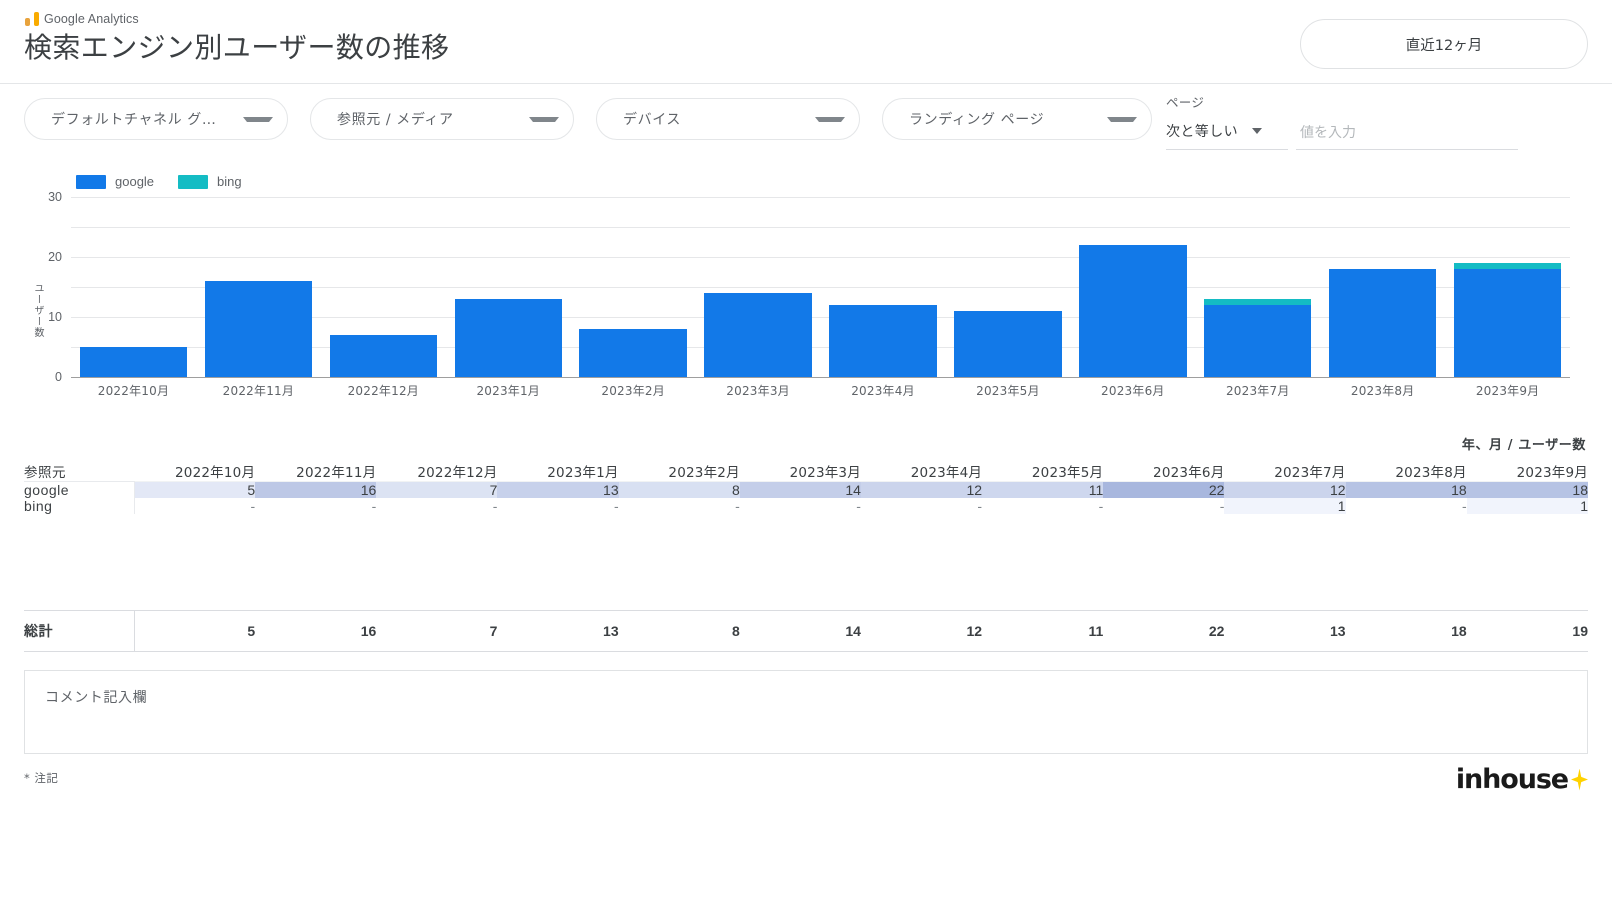  Describe the element at coordinates (1227, 135) in the screenshot. I see `page-filter-operator-select: 次と等しい` at that location.